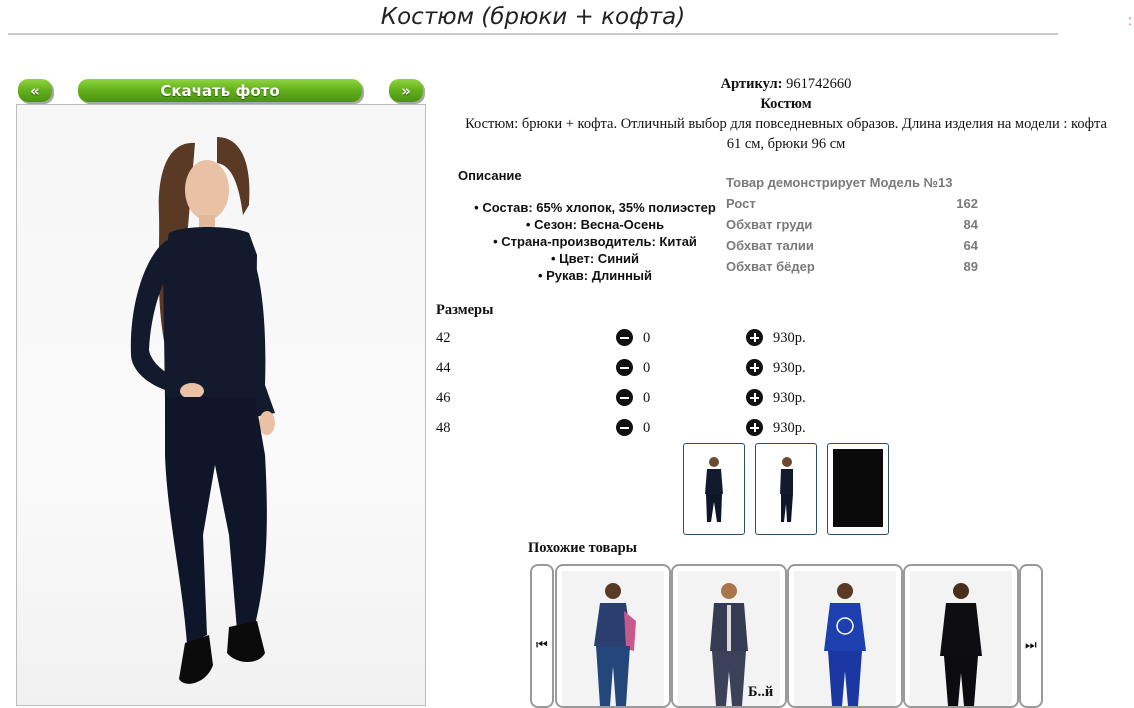 This screenshot has height=708, width=1134. I want to click on model-row-value: 64, so click(970, 245).